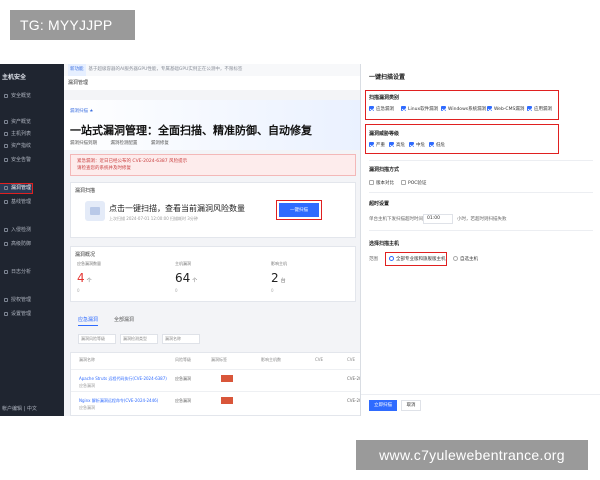  I want to click on scan-type-checkbox: Windows系统漏洞, so click(463, 109).